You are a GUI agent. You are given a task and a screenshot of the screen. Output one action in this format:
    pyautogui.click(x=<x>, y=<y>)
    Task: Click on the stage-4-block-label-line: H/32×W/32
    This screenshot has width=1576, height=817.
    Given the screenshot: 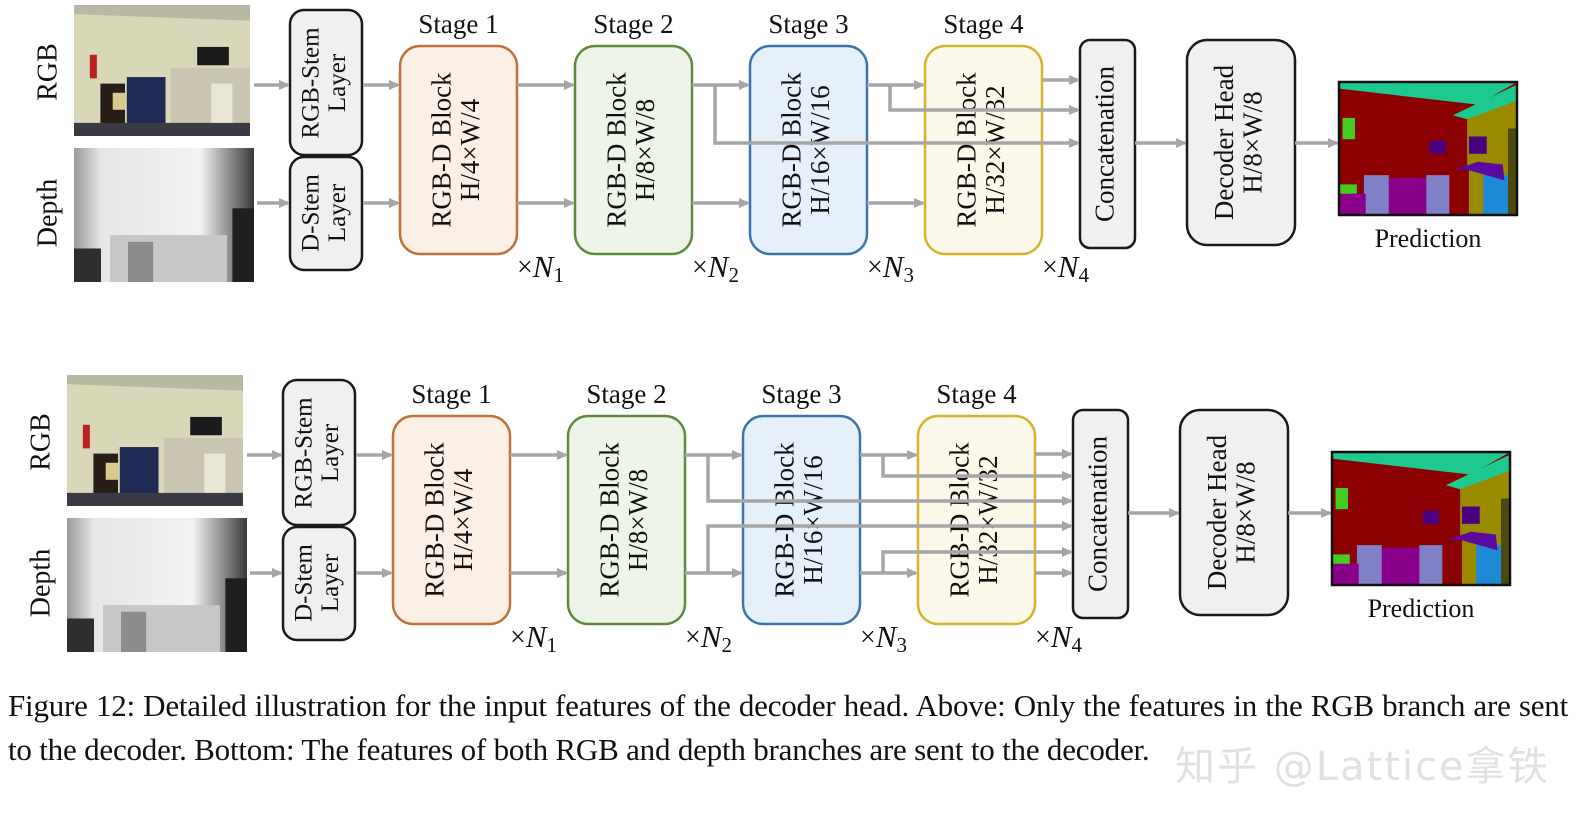 What is the action you would take?
    pyautogui.click(x=995, y=149)
    